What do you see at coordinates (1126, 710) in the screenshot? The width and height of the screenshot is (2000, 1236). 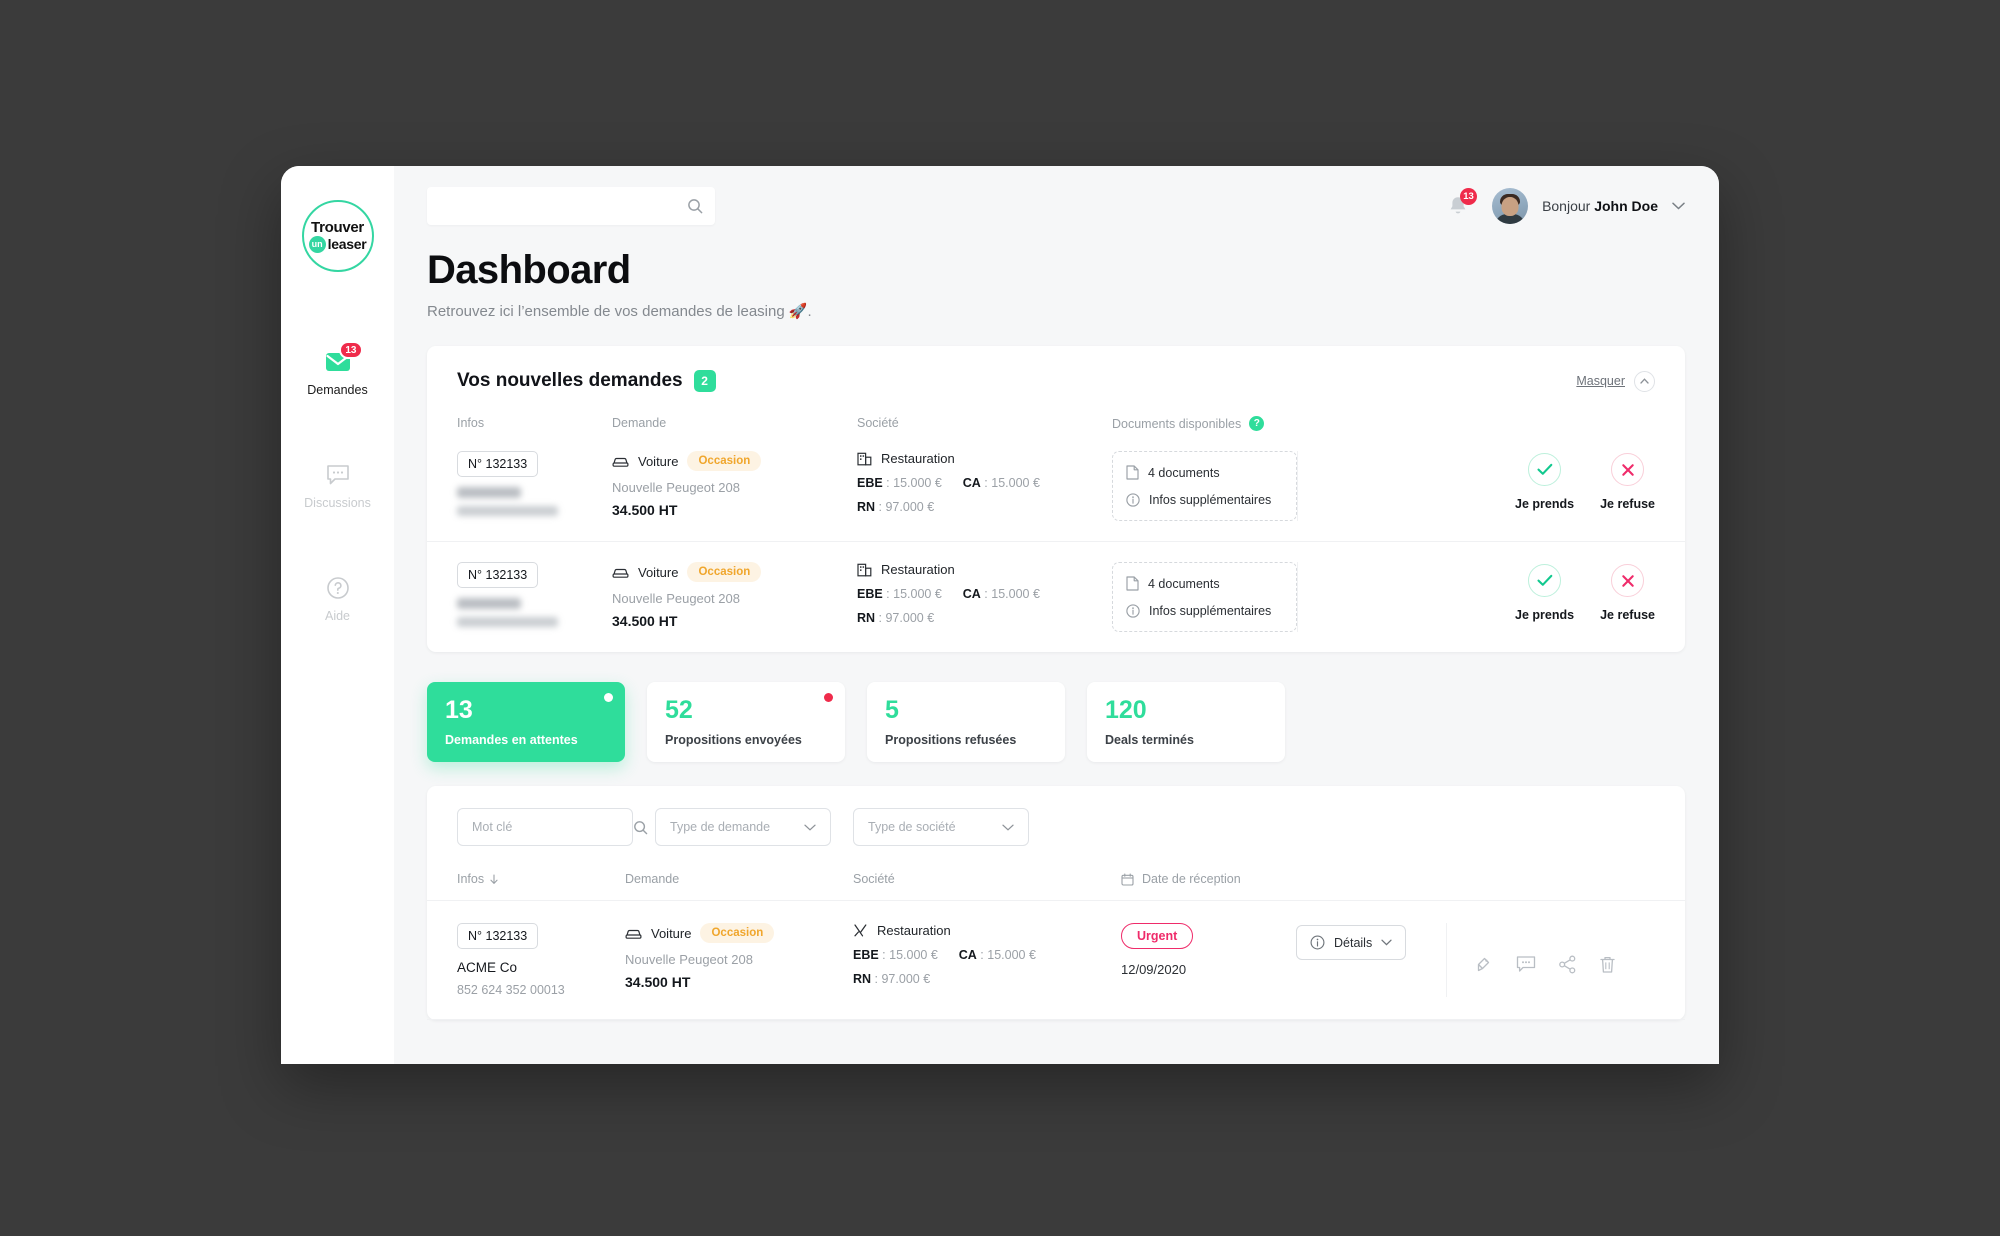 I see `stat-value: 120` at bounding box center [1126, 710].